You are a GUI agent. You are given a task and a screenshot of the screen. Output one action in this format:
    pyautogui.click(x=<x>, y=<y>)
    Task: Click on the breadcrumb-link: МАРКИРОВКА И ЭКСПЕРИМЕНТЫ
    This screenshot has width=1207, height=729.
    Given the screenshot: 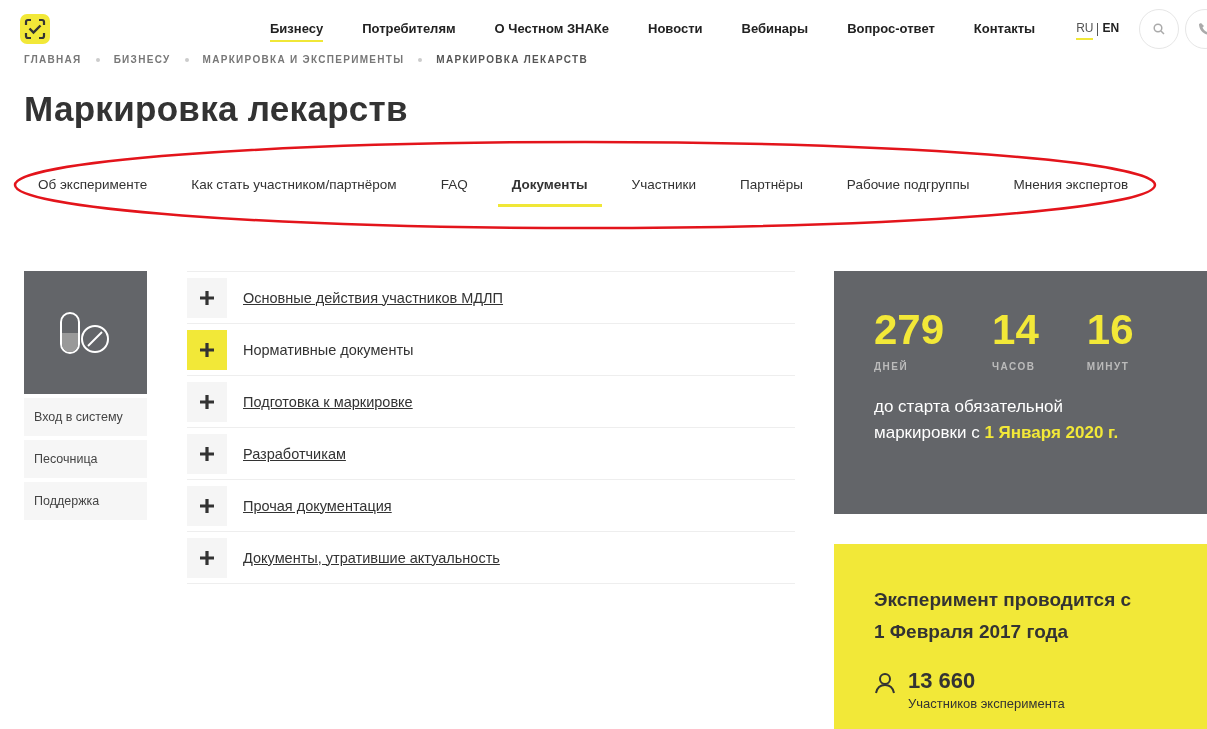 What is the action you would take?
    pyautogui.click(x=303, y=59)
    